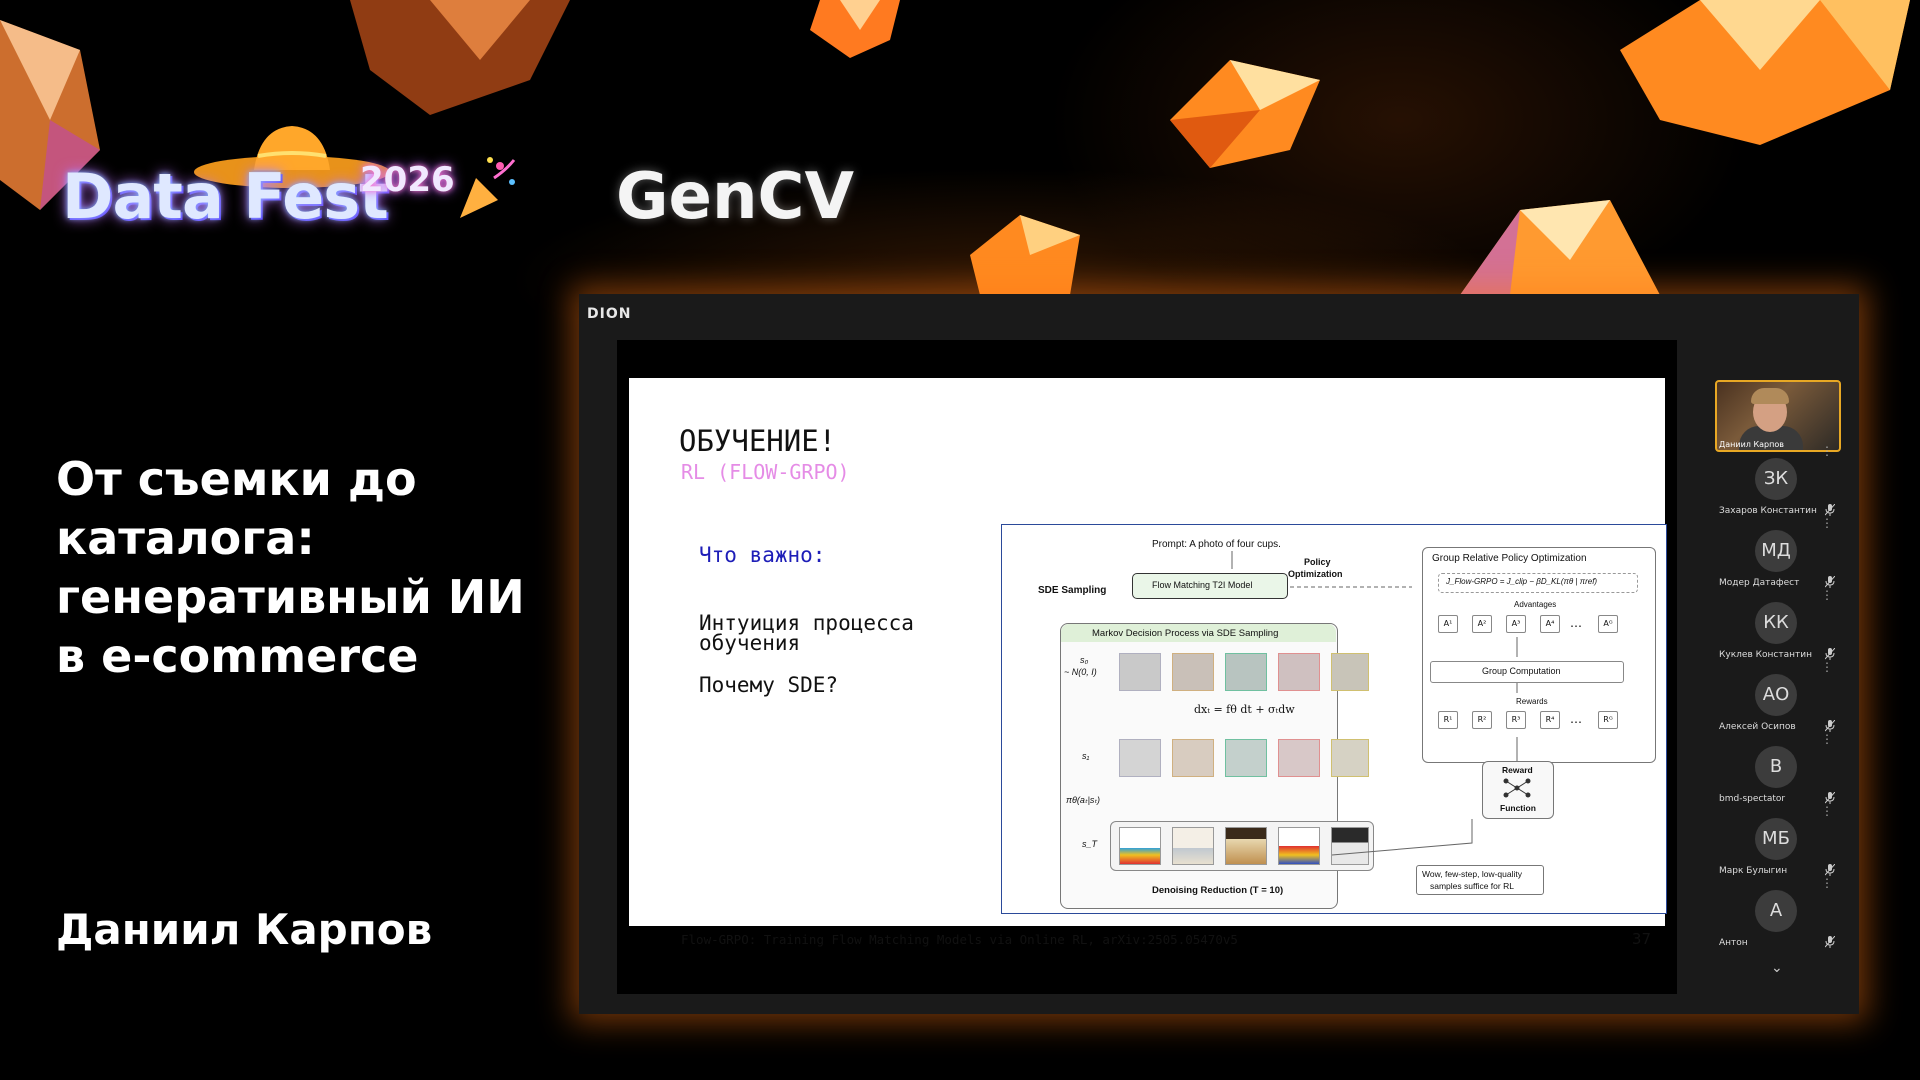 This screenshot has height=1080, width=1920. What do you see at coordinates (244, 929) in the screenshot?
I see `speaker-name: Даниил Карпов` at bounding box center [244, 929].